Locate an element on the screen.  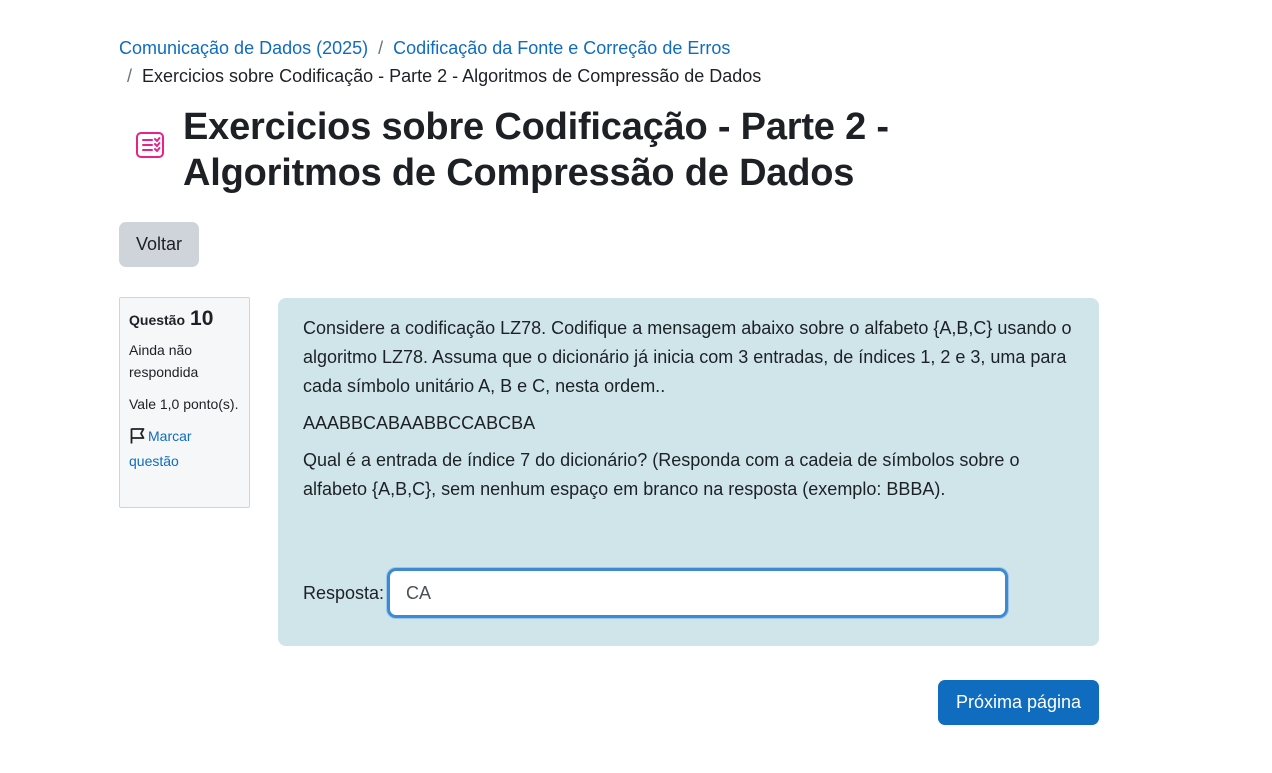
answer-row: Resposta: is located at coordinates (656, 593).